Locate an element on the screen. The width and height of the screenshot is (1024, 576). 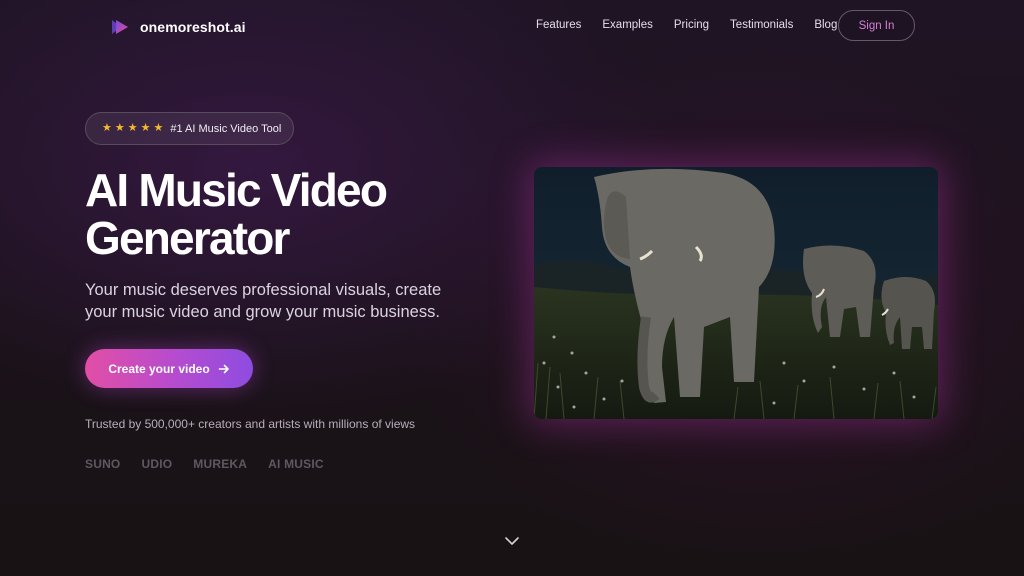
partner-udio: UDIO is located at coordinates (157, 464).